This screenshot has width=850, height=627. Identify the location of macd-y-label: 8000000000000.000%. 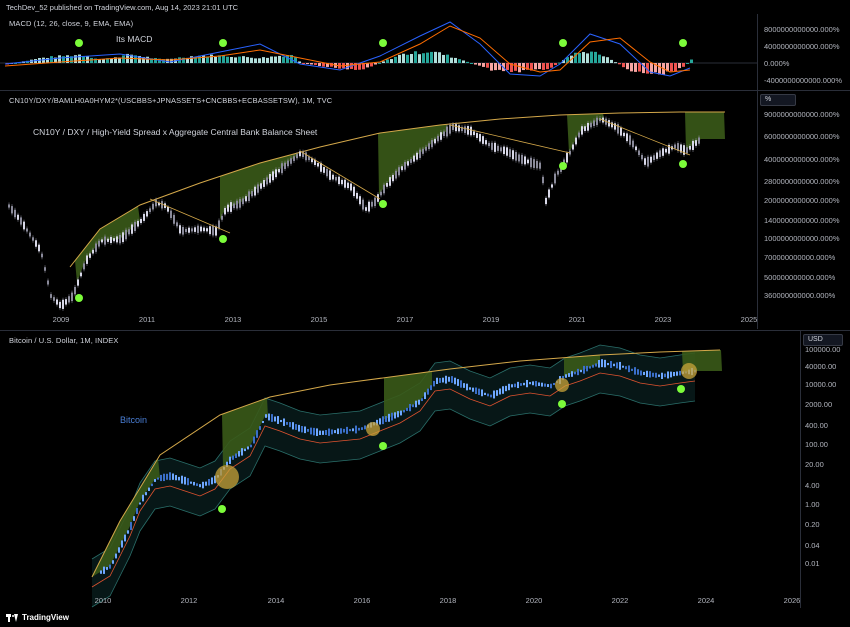
(802, 29).